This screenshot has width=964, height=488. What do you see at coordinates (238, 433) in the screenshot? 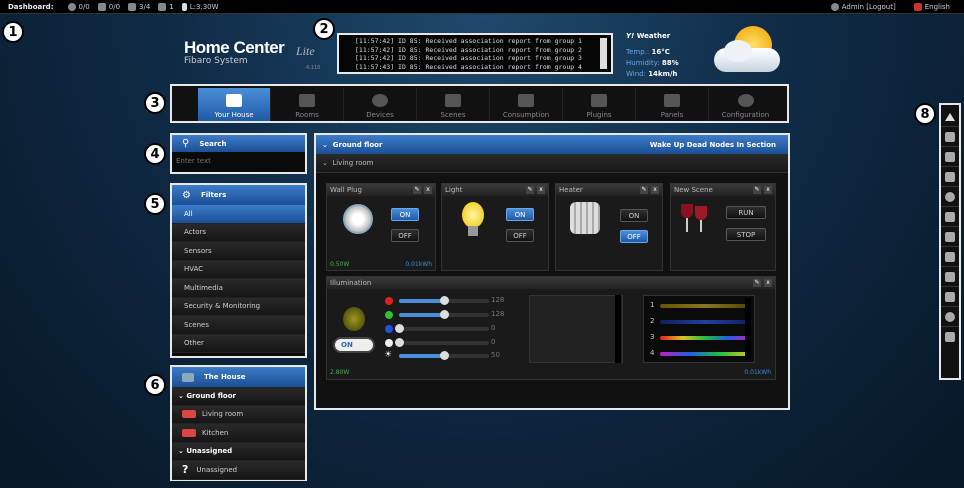
I see `room-kitchen: Kitchen` at bounding box center [238, 433].